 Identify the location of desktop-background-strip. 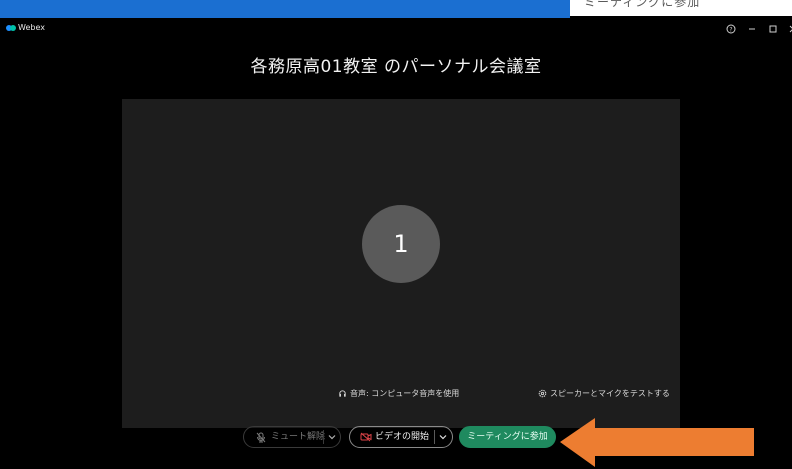
(285, 9).